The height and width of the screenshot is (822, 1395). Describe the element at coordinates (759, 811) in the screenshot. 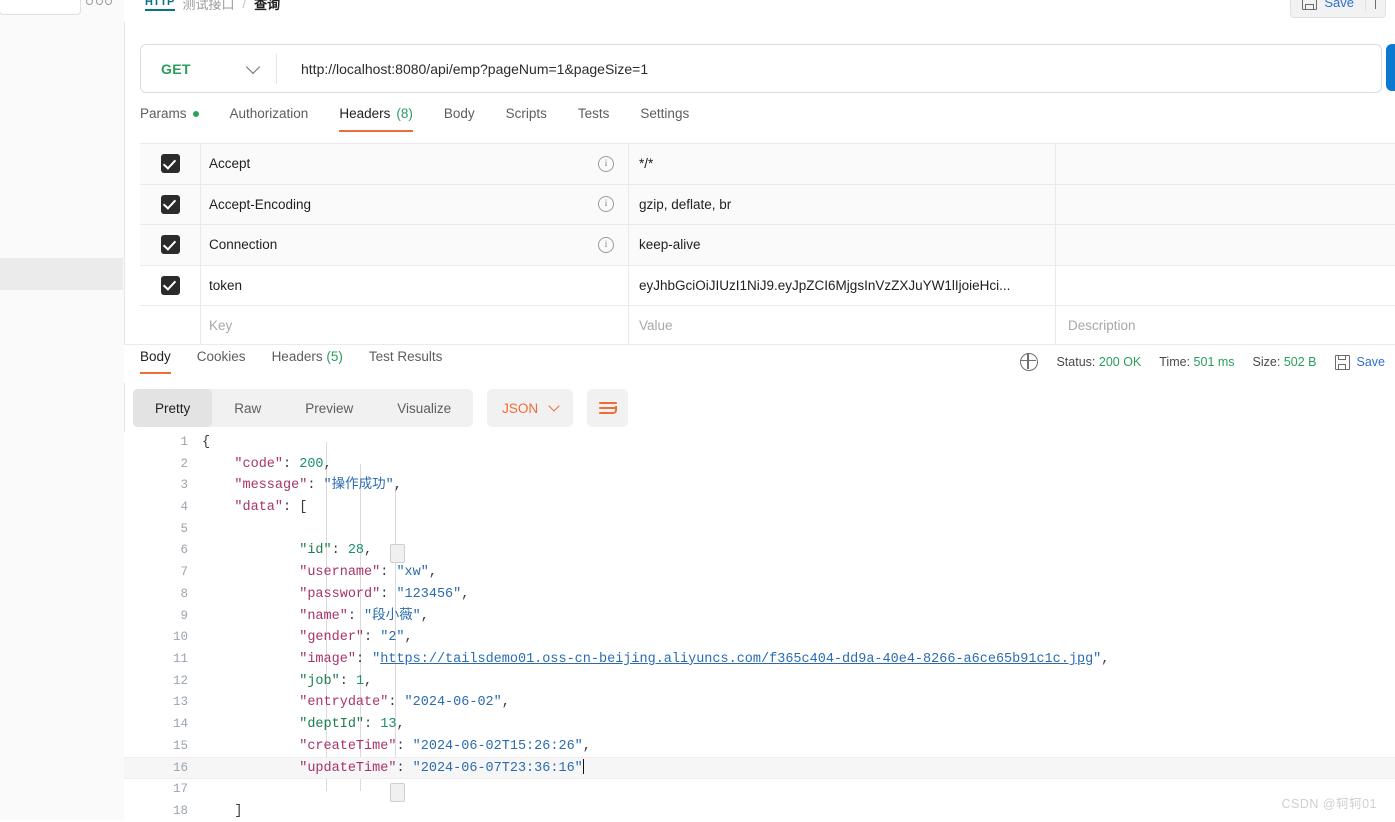

I see `code-line: 18 ]` at that location.